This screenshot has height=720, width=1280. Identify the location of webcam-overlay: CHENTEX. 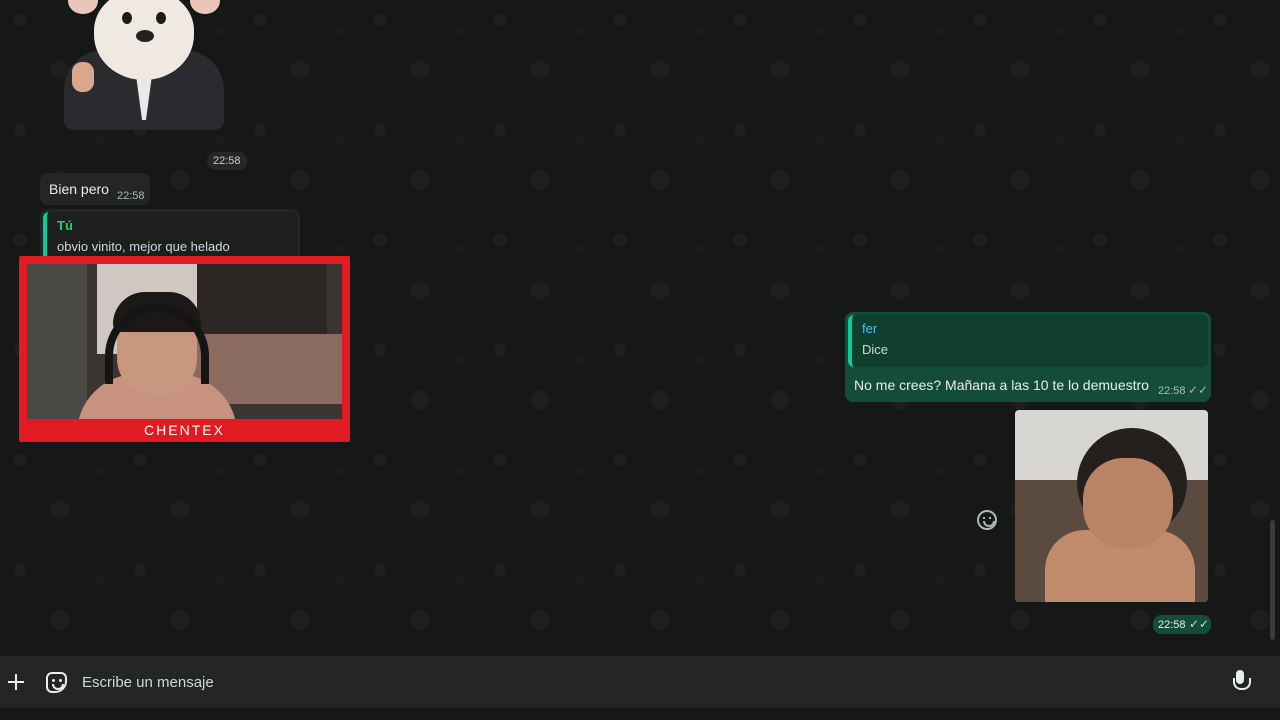
(184, 349).